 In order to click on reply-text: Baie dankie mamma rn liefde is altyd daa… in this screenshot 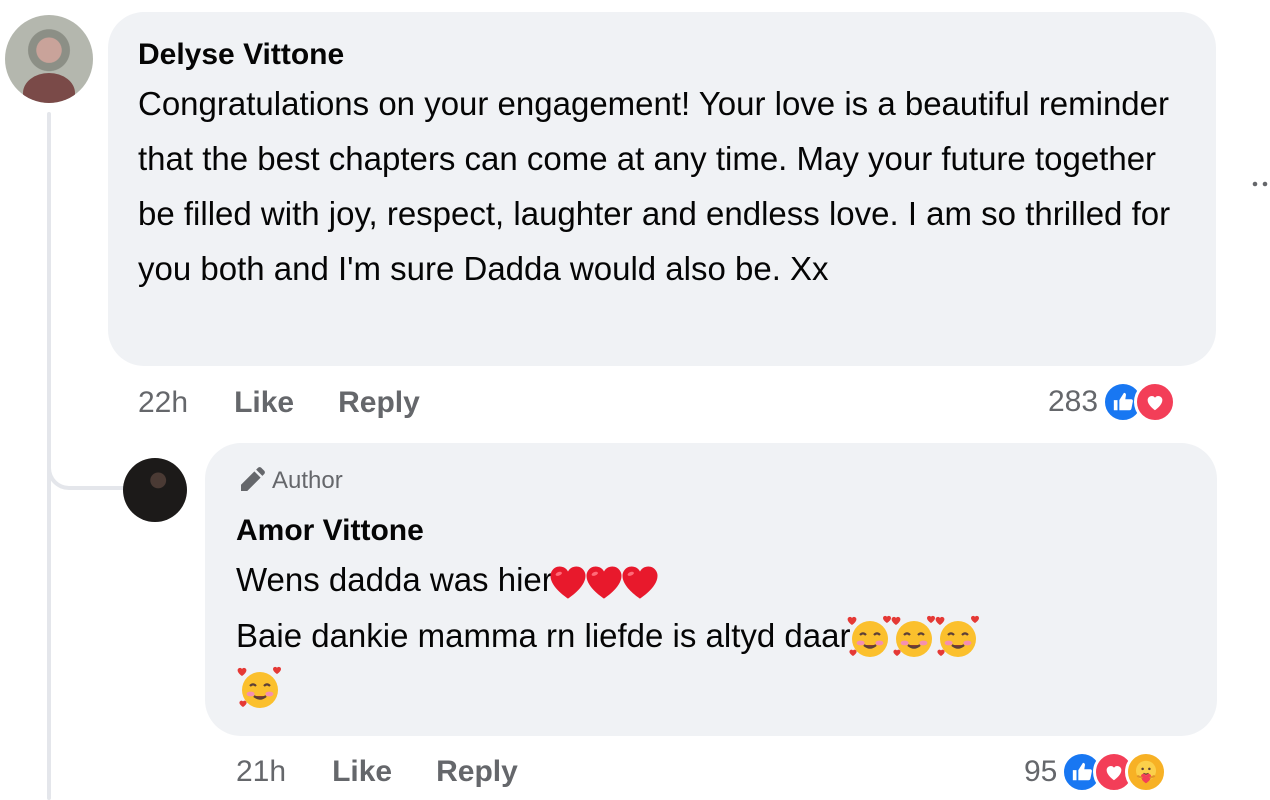, I will do `click(543, 635)`.